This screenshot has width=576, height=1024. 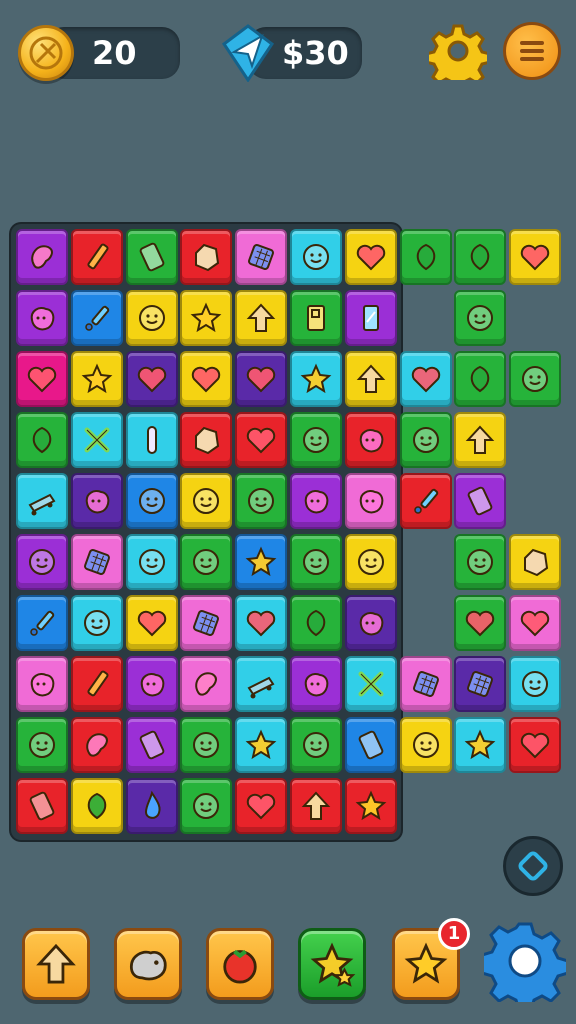 I want to click on tile-drop, so click(x=151, y=806).